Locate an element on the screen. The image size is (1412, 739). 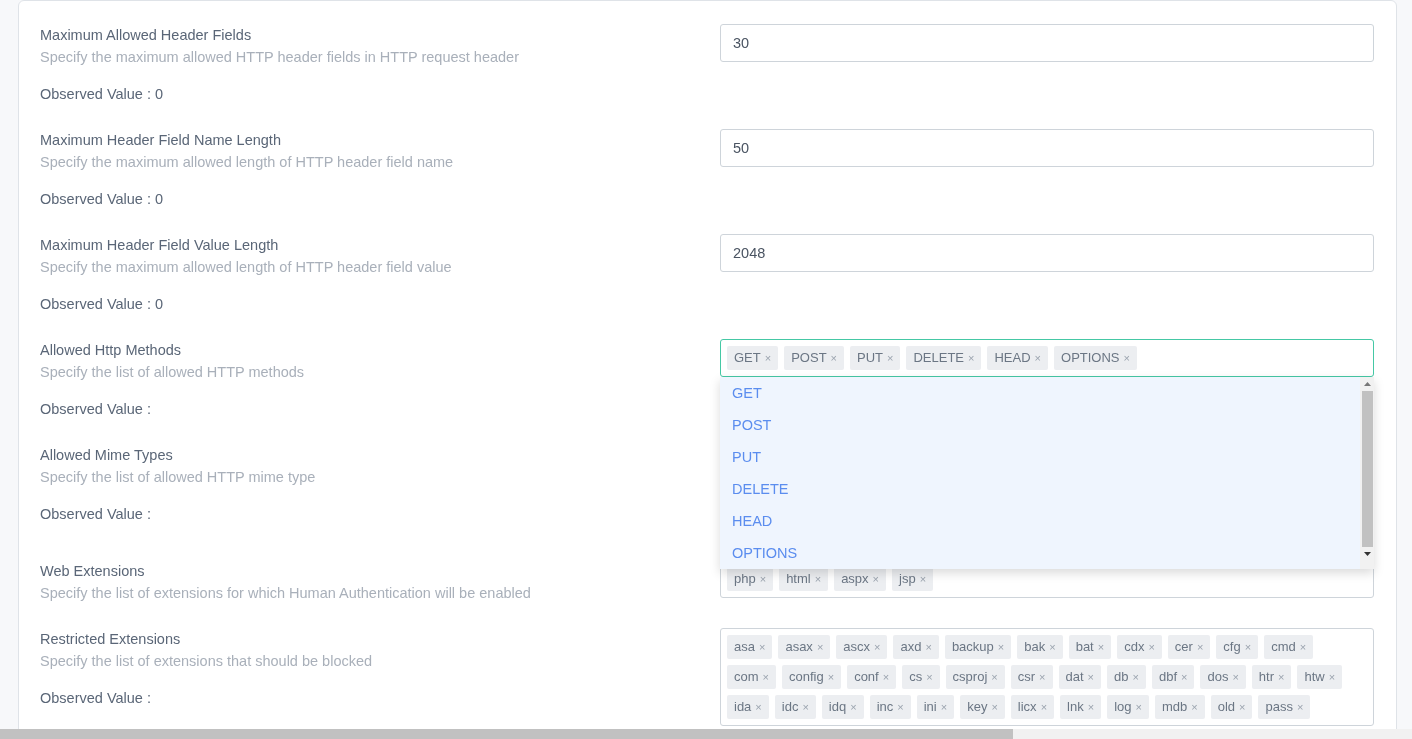
setting-title: Maximum Header Field Value Length is located at coordinates (160, 245).